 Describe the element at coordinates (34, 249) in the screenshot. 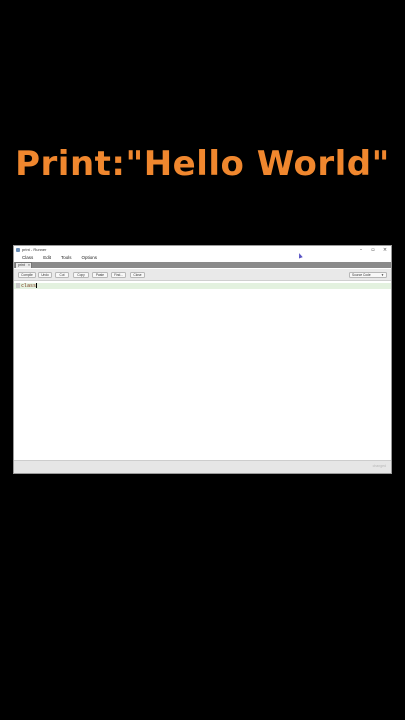

I see `window-title: print - Runner` at that location.